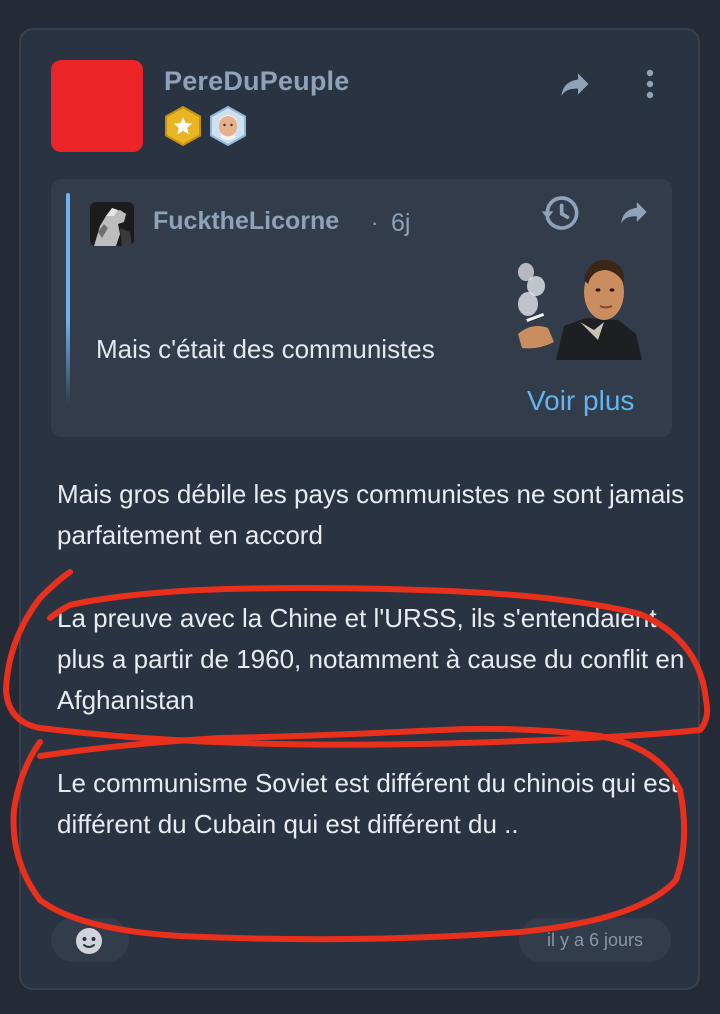 The image size is (720, 1014). What do you see at coordinates (634, 212) in the screenshot?
I see `quote-share-icon` at bounding box center [634, 212].